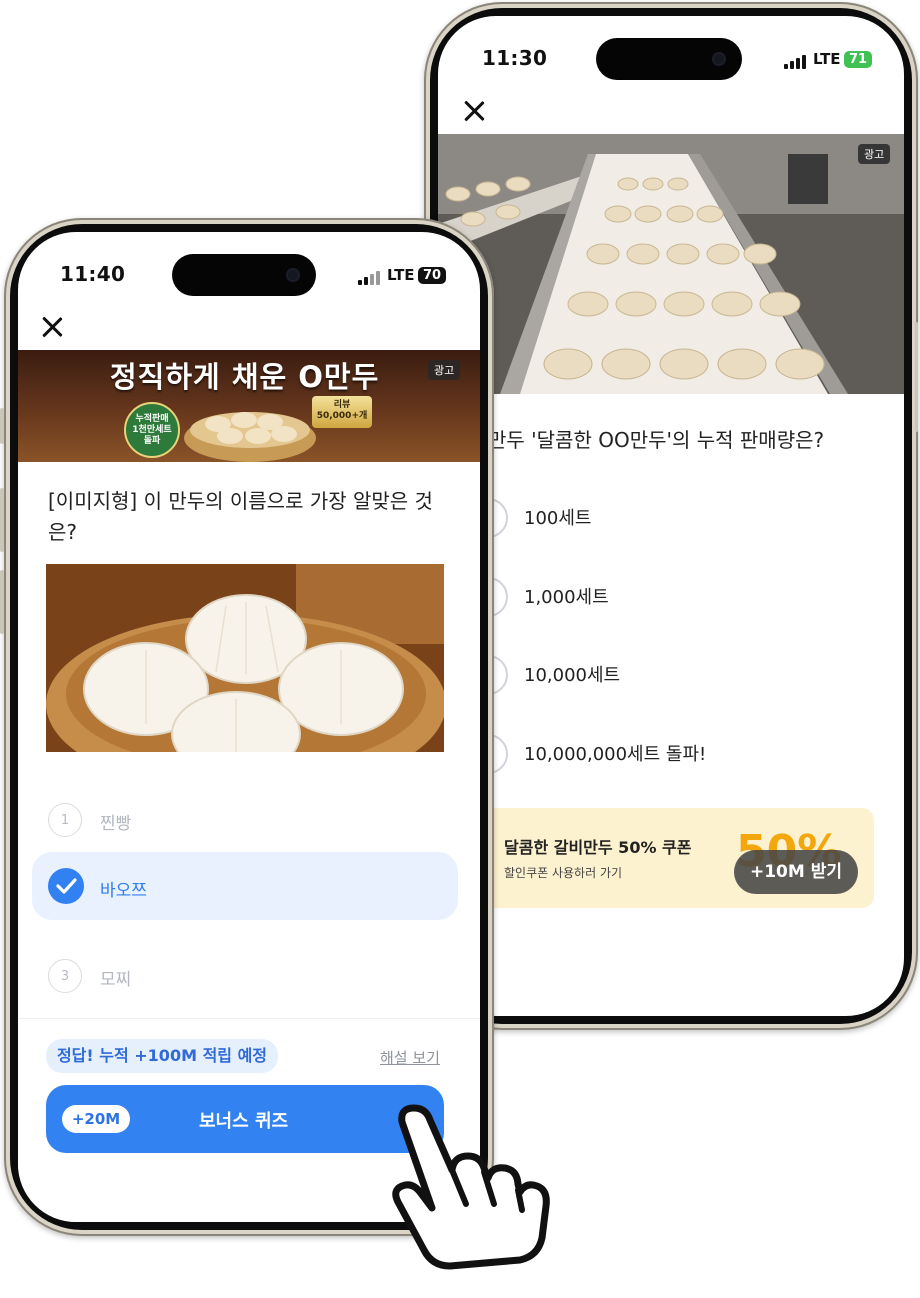 The height and width of the screenshot is (1298, 920). Describe the element at coordinates (2, 426) in the screenshot. I see `action-button` at that location.